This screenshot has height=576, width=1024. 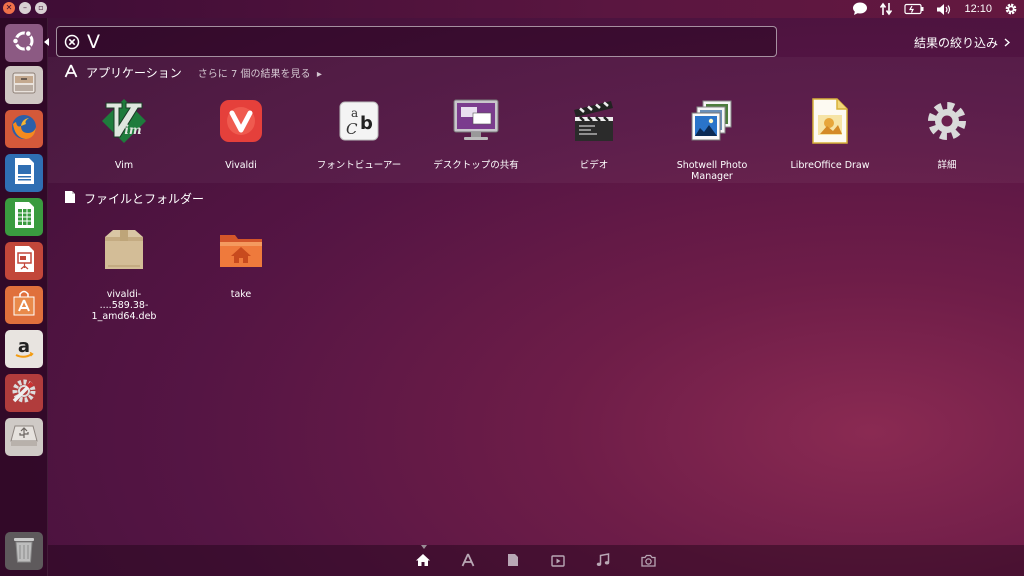 I want to click on app-label: デスクトップの共有, so click(x=476, y=165).